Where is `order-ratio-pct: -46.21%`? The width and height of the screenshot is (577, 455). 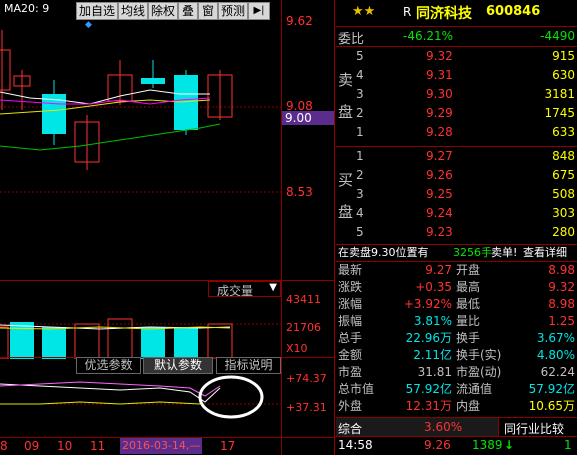 order-ratio-pct: -46.21% is located at coordinates (428, 36).